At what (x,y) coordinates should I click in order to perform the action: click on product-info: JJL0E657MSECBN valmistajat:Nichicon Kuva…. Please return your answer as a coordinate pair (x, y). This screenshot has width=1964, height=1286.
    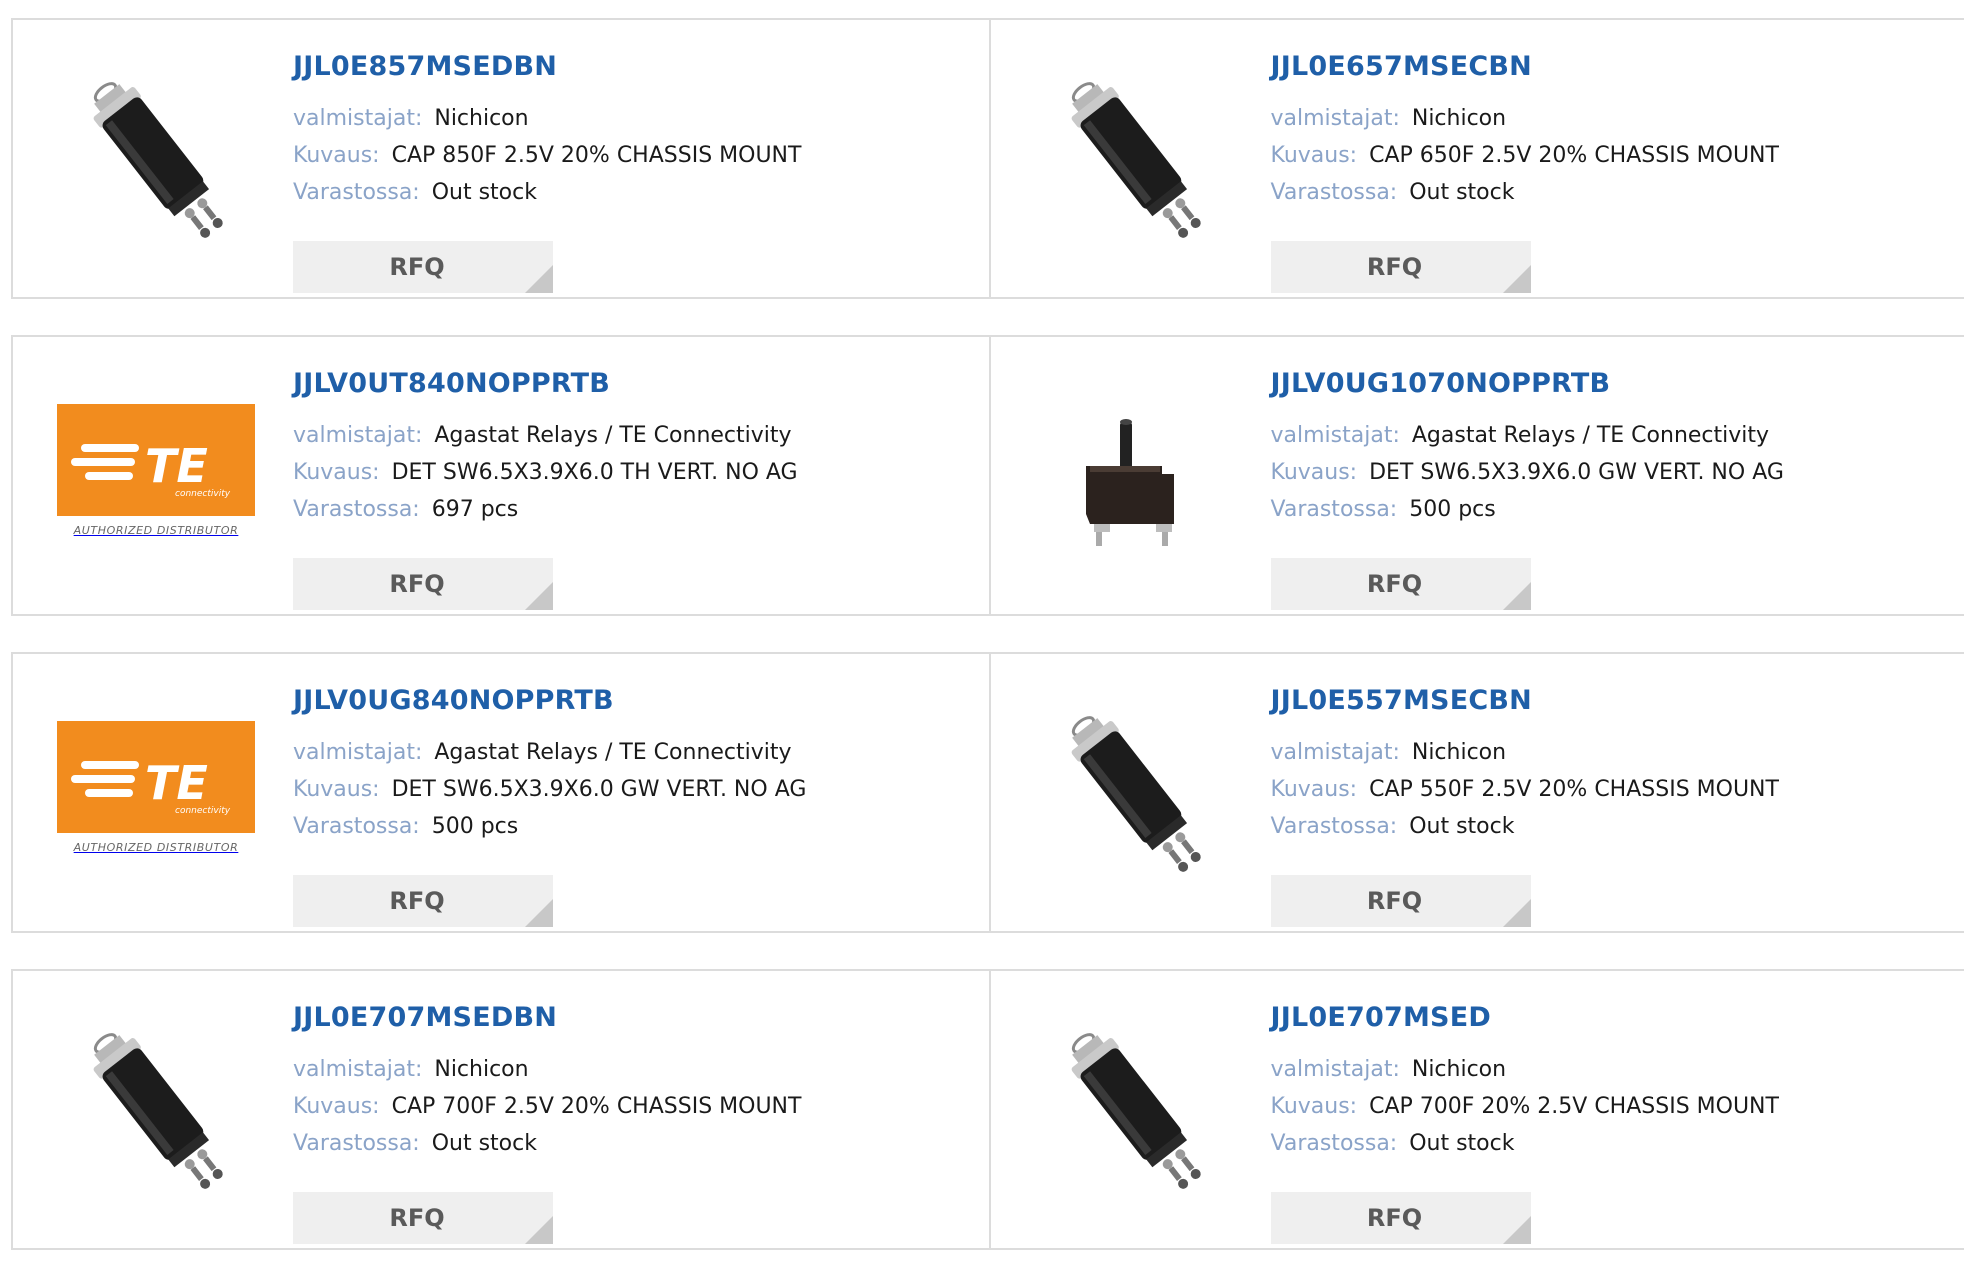
    Looking at the image, I should click on (1525, 129).